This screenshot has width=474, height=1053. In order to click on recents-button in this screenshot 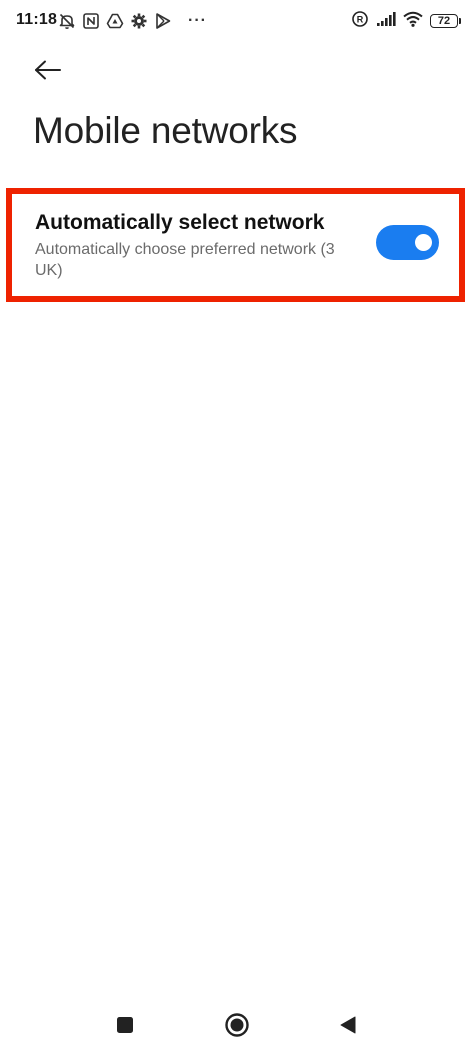, I will do `click(125, 1025)`.